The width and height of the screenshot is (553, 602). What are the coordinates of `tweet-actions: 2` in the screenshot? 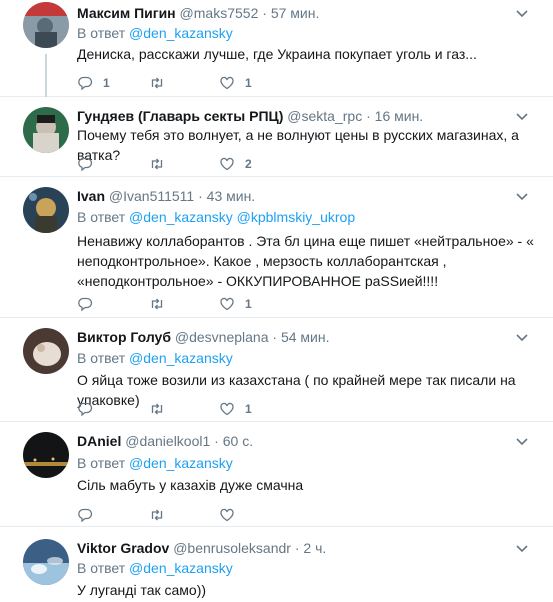 It's located at (227, 164).